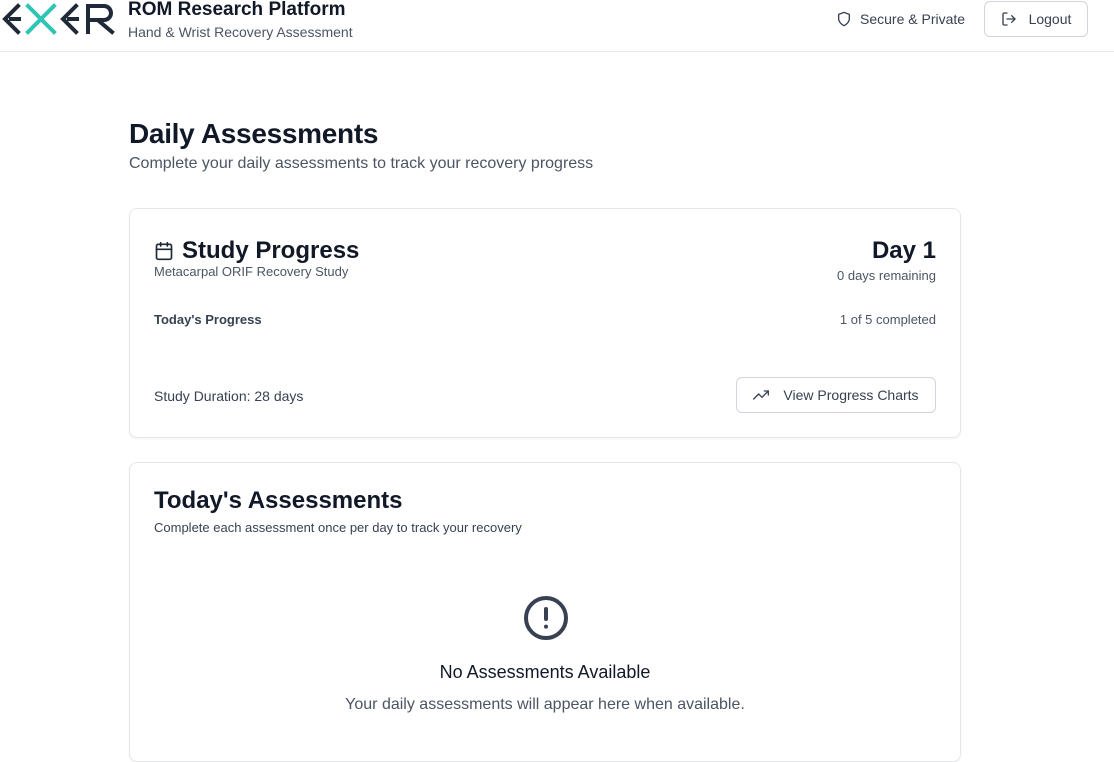  Describe the element at coordinates (761, 395) in the screenshot. I see `trending-up-icon` at that location.